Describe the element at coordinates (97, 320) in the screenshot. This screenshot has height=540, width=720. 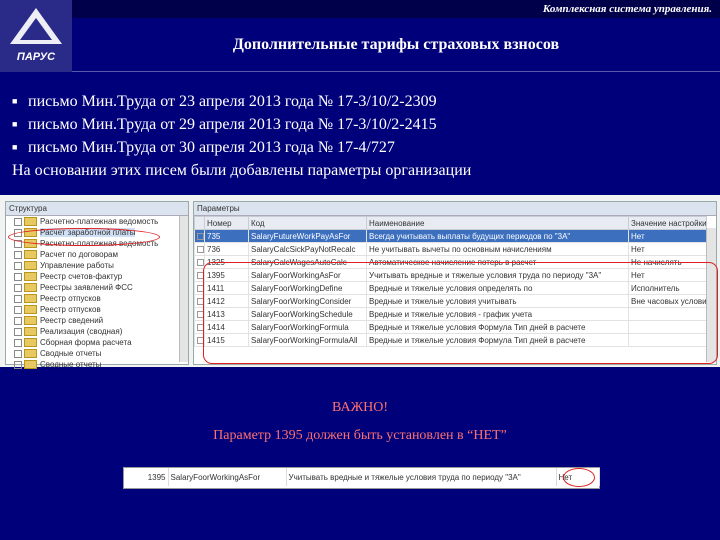
I see `tree-item: Реестр сведений` at that location.